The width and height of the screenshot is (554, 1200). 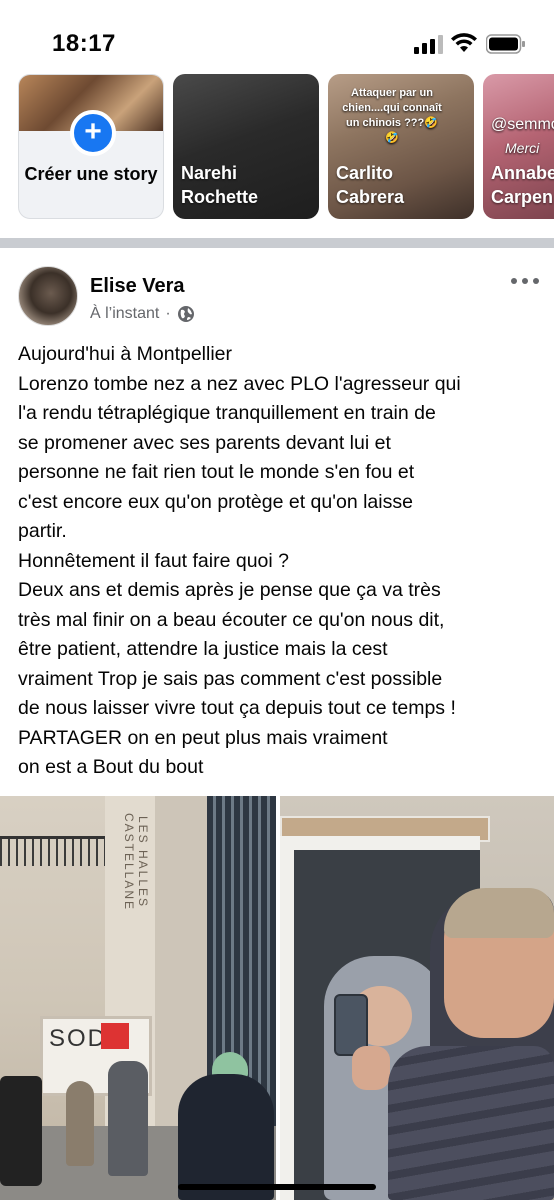 What do you see at coordinates (525, 281) in the screenshot?
I see `more-options-icon` at bounding box center [525, 281].